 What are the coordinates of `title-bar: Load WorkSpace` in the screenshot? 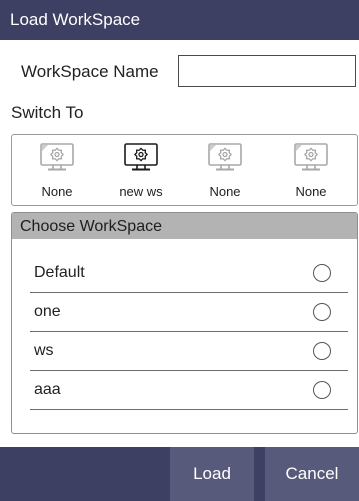 It's located at (179, 20).